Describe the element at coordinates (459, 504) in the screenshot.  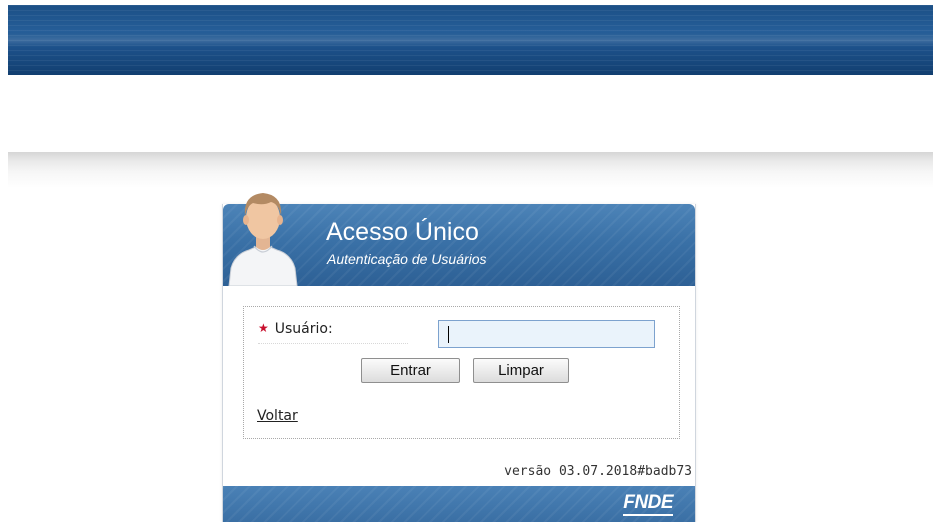
I see `login-footer: FNDE` at that location.